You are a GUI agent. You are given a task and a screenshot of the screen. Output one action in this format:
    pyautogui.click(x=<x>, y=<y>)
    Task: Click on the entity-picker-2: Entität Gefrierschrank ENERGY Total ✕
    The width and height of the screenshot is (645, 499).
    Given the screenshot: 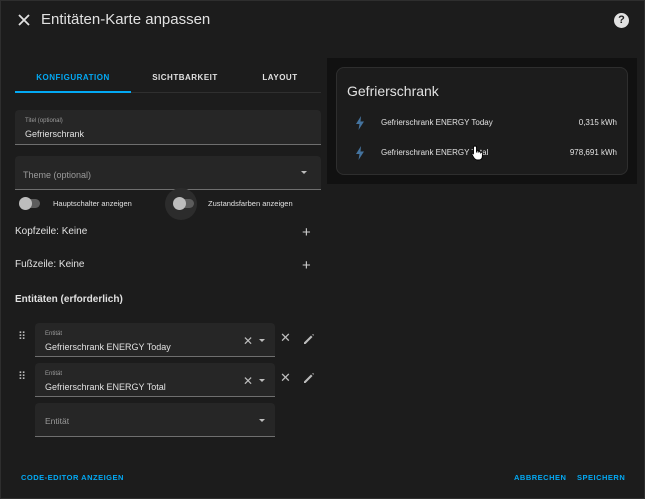 What is the action you would take?
    pyautogui.click(x=155, y=380)
    